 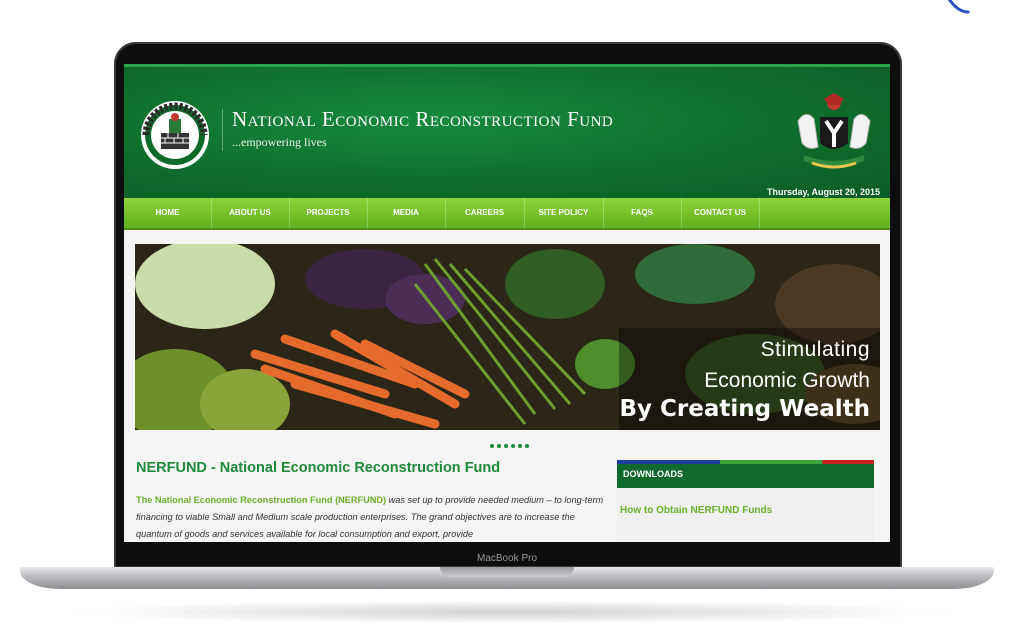 I want to click on slider-pagination, so click(x=511, y=441).